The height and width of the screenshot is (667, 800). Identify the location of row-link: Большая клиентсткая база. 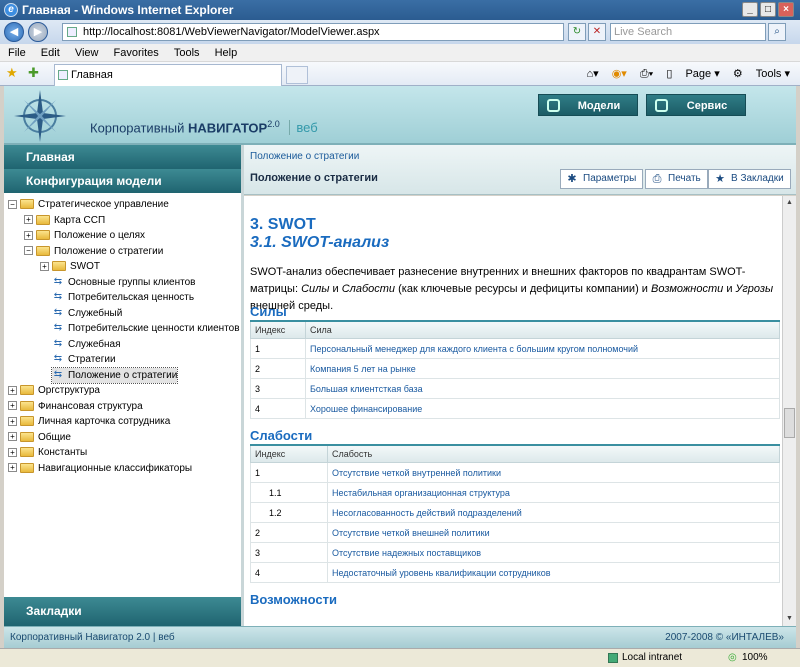
(542, 388).